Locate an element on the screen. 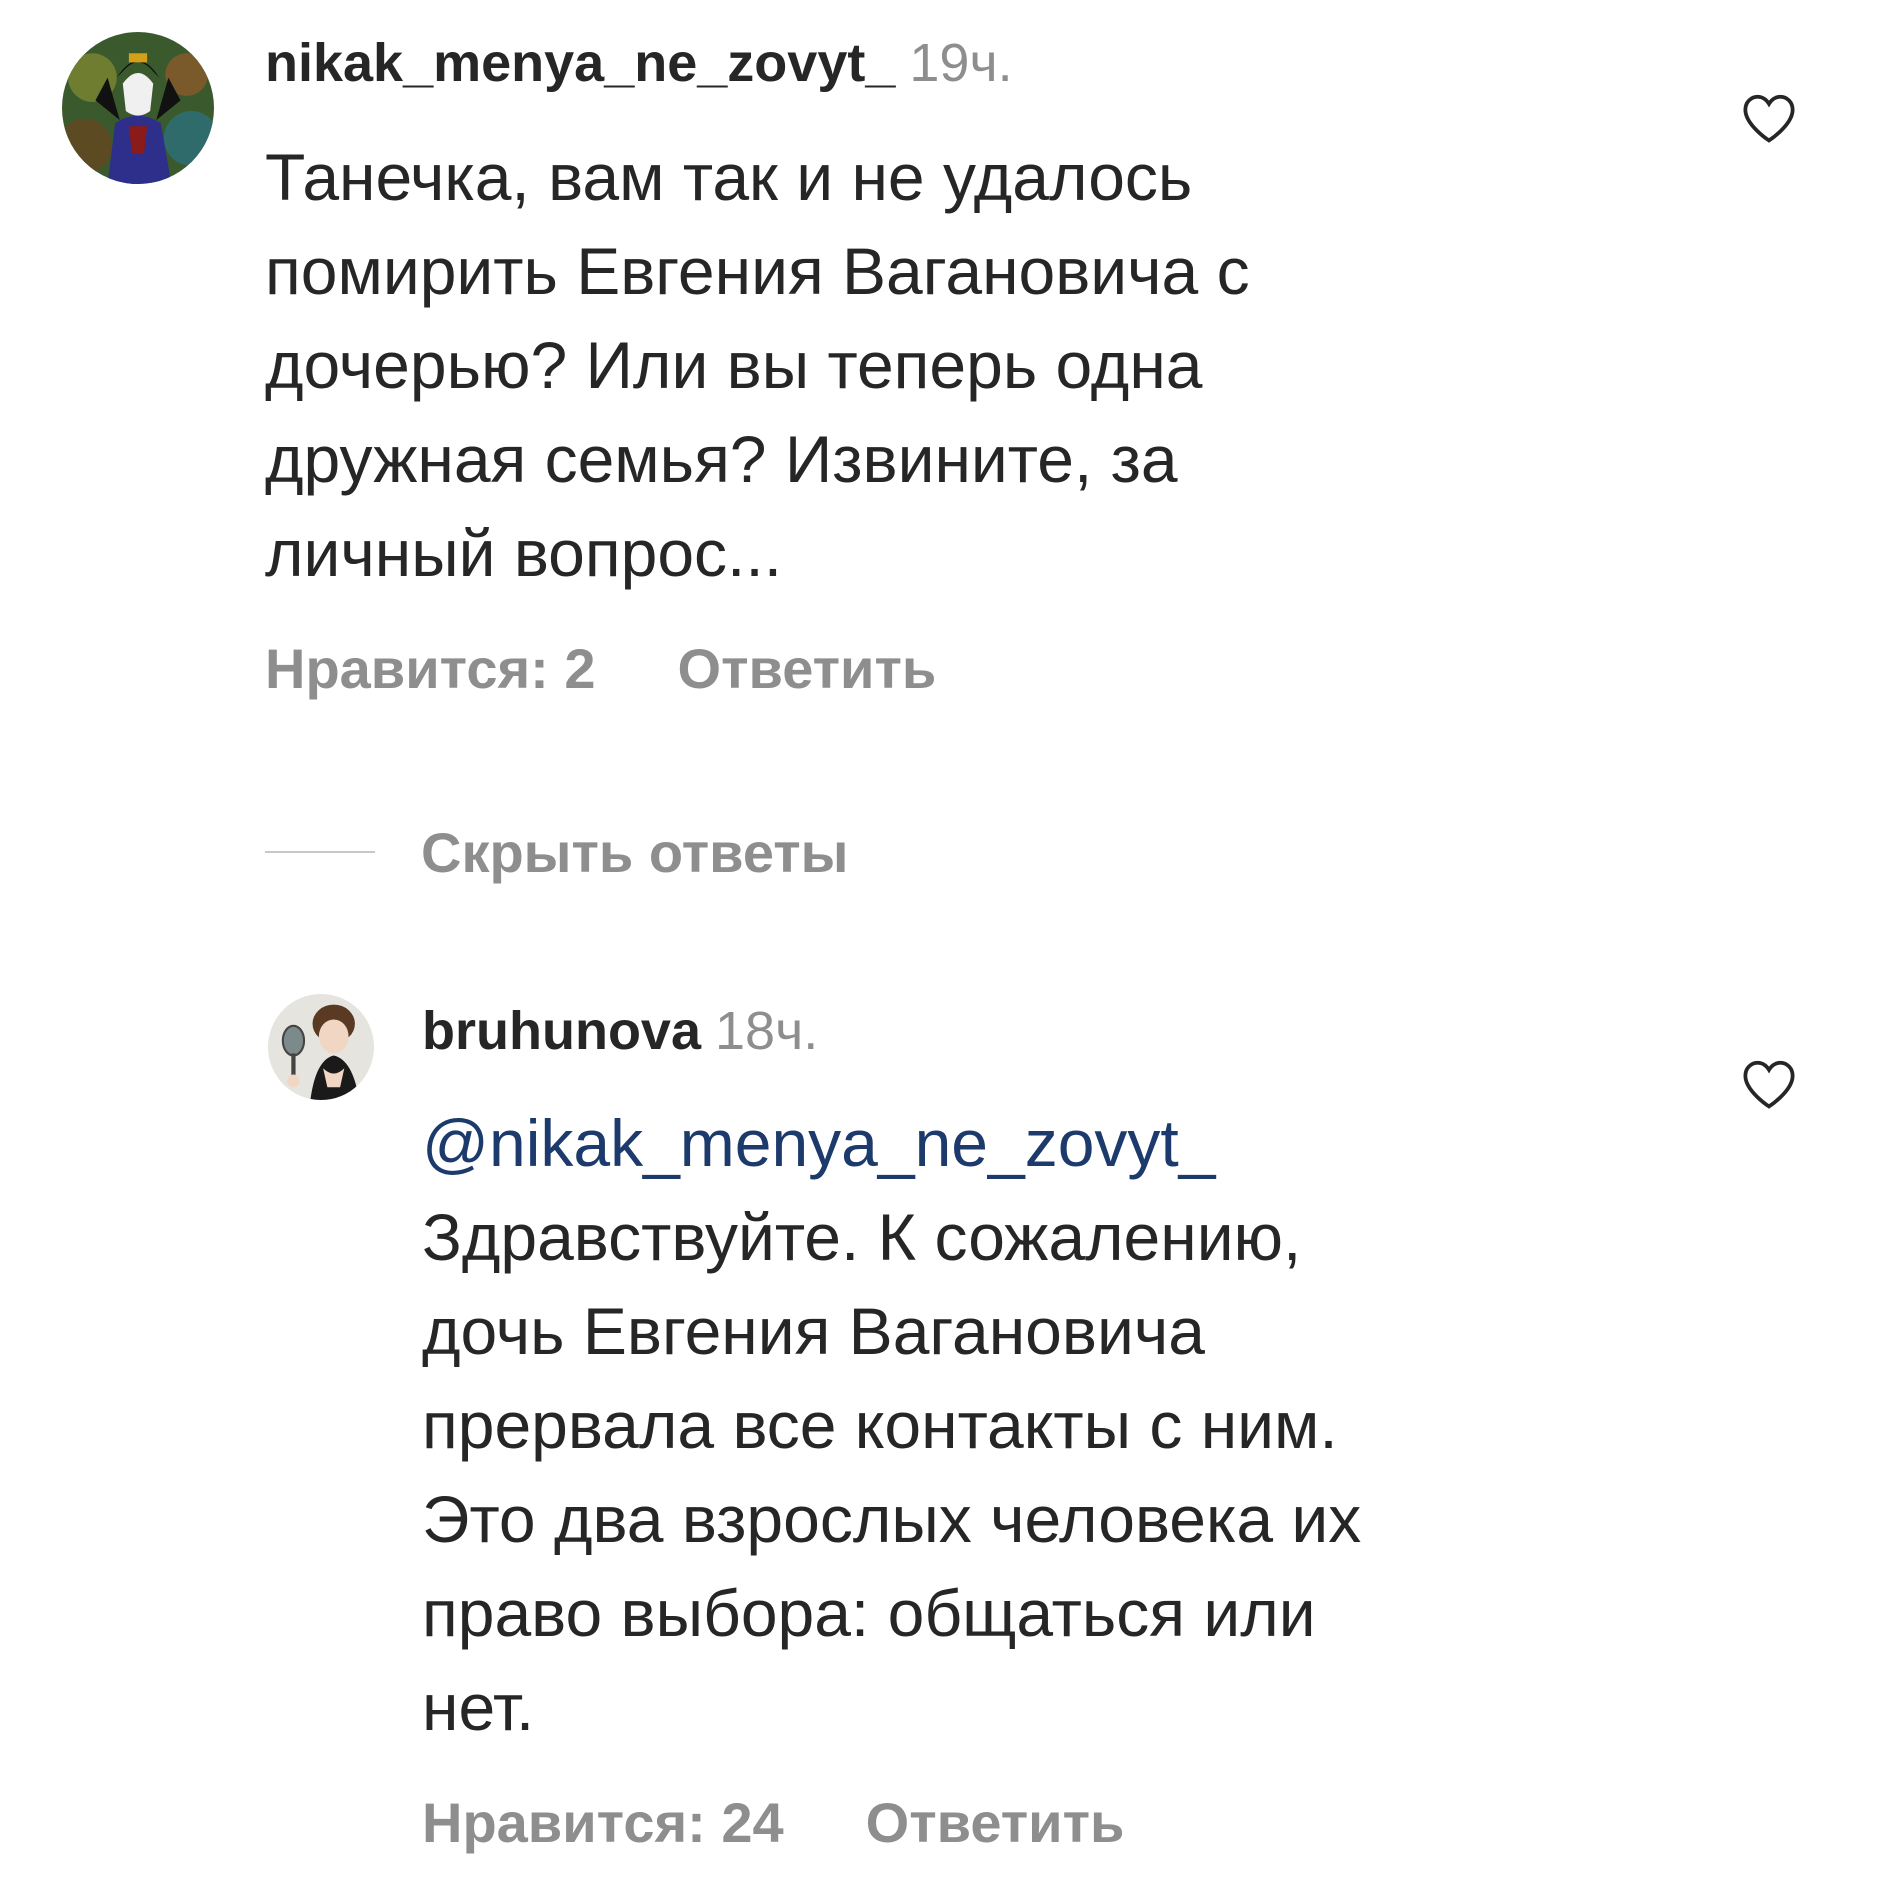 This screenshot has width=1900, height=1882. reply-username: bruhunova is located at coordinates (561, 1031).